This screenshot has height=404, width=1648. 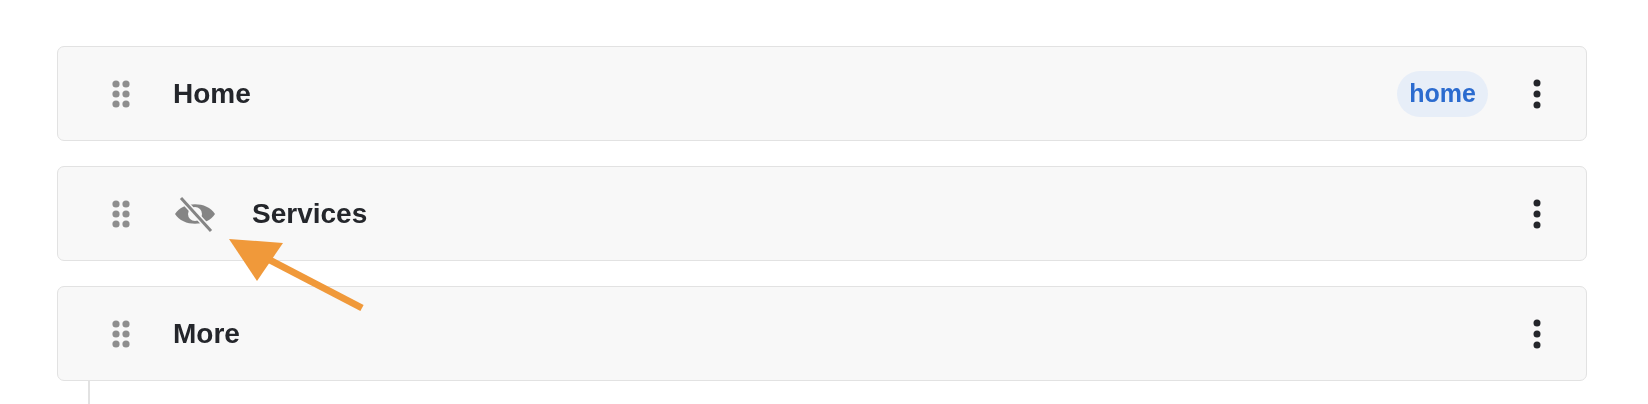 What do you see at coordinates (1442, 93) in the screenshot?
I see `page-tag: home` at bounding box center [1442, 93].